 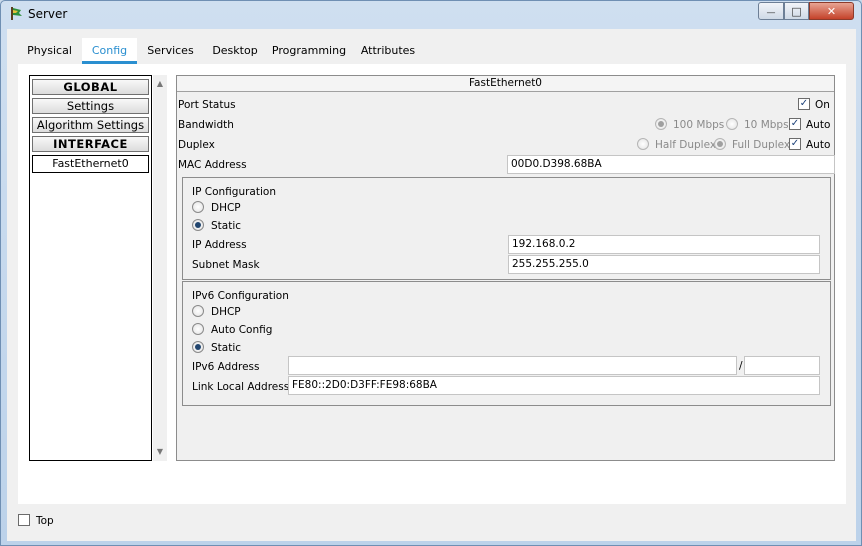 I want to click on minimize-button: —, so click(x=771, y=11).